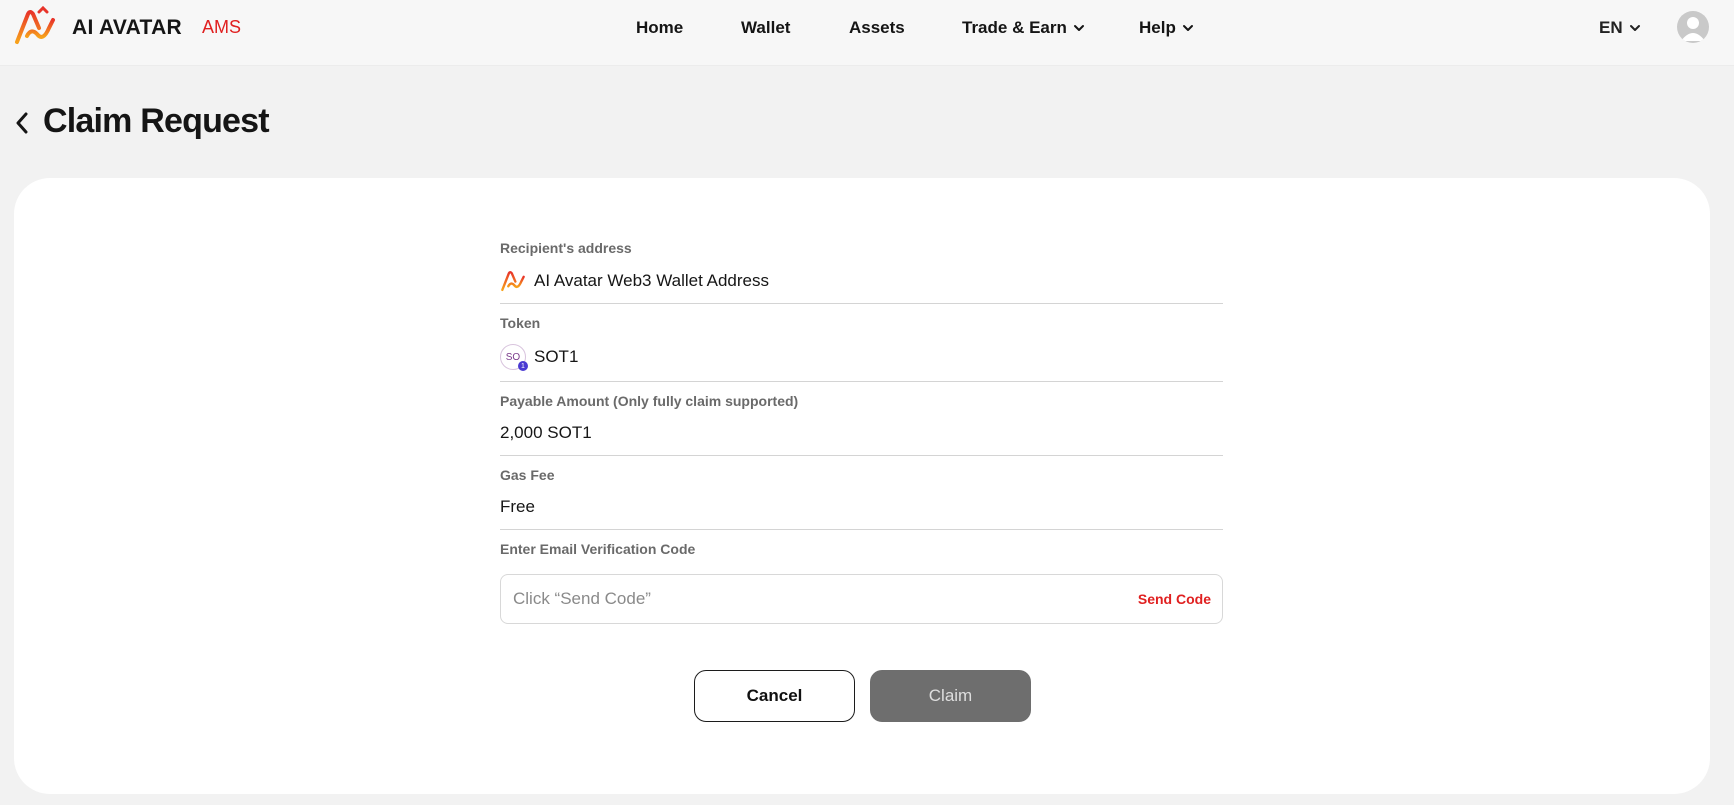 The image size is (1734, 805). What do you see at coordinates (1693, 27) in the screenshot?
I see `user-avatar-icon` at bounding box center [1693, 27].